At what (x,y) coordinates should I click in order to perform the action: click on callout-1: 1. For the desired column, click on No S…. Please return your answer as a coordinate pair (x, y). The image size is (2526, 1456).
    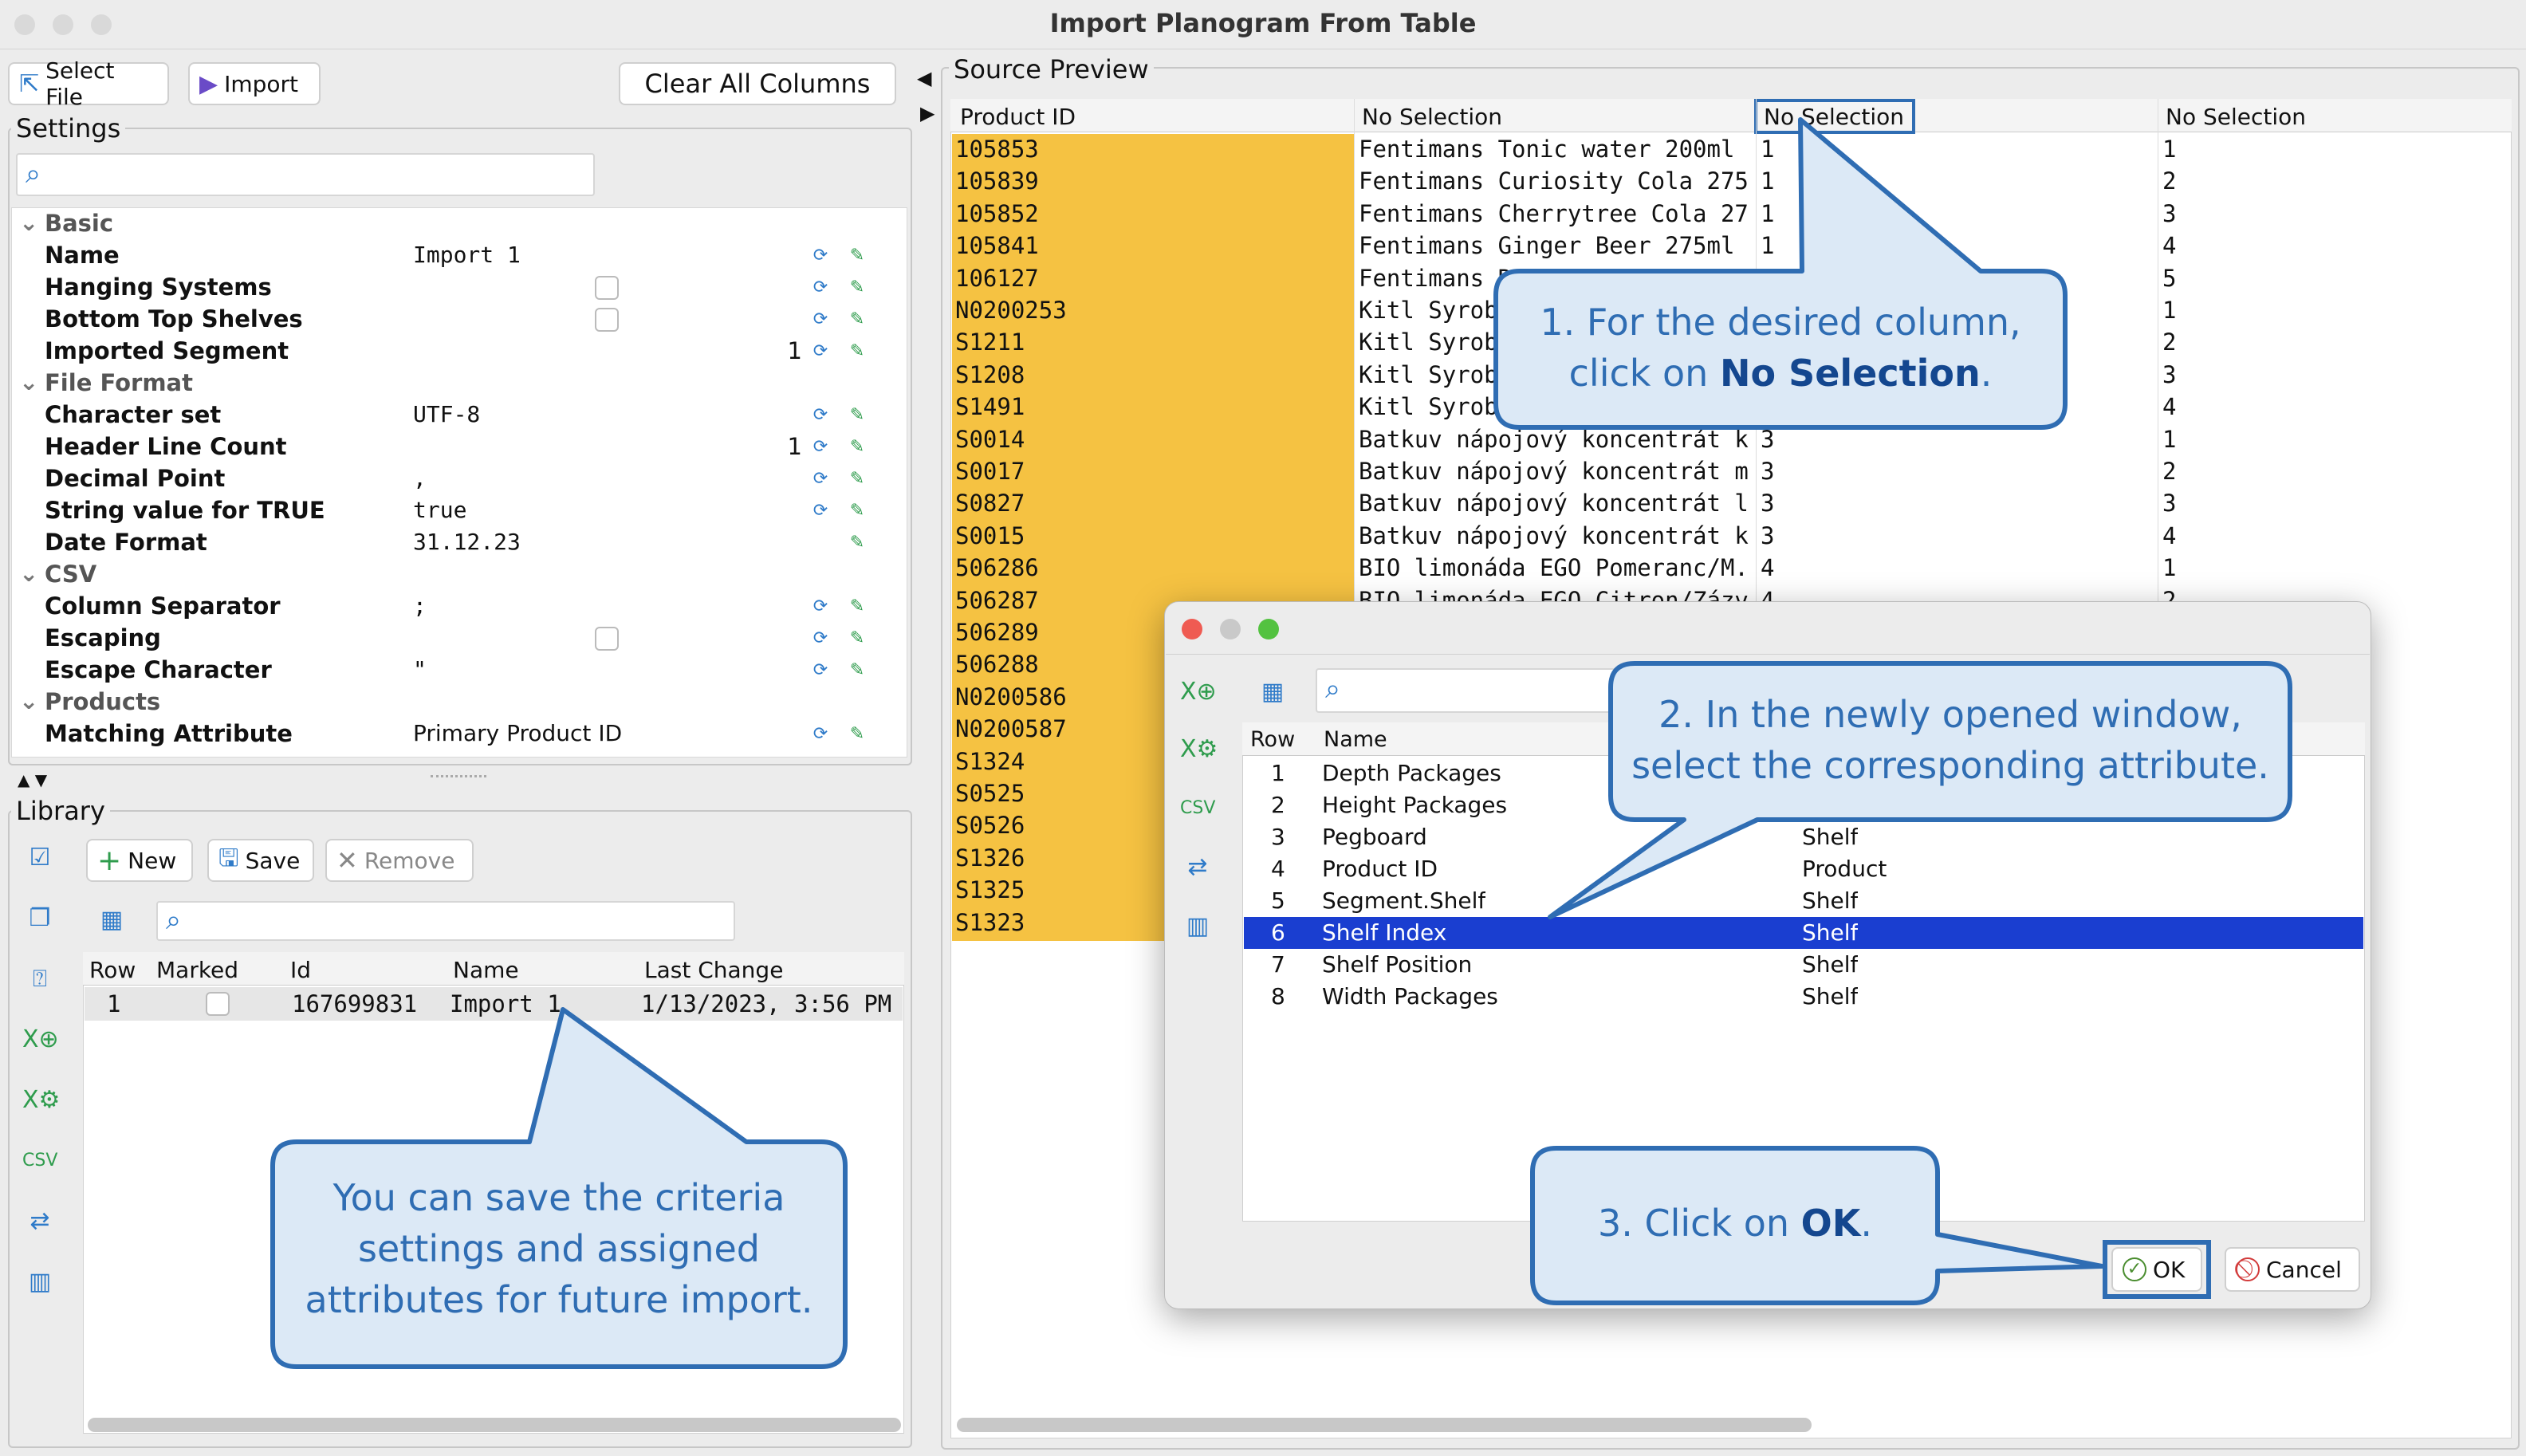
    Looking at the image, I should click on (1780, 348).